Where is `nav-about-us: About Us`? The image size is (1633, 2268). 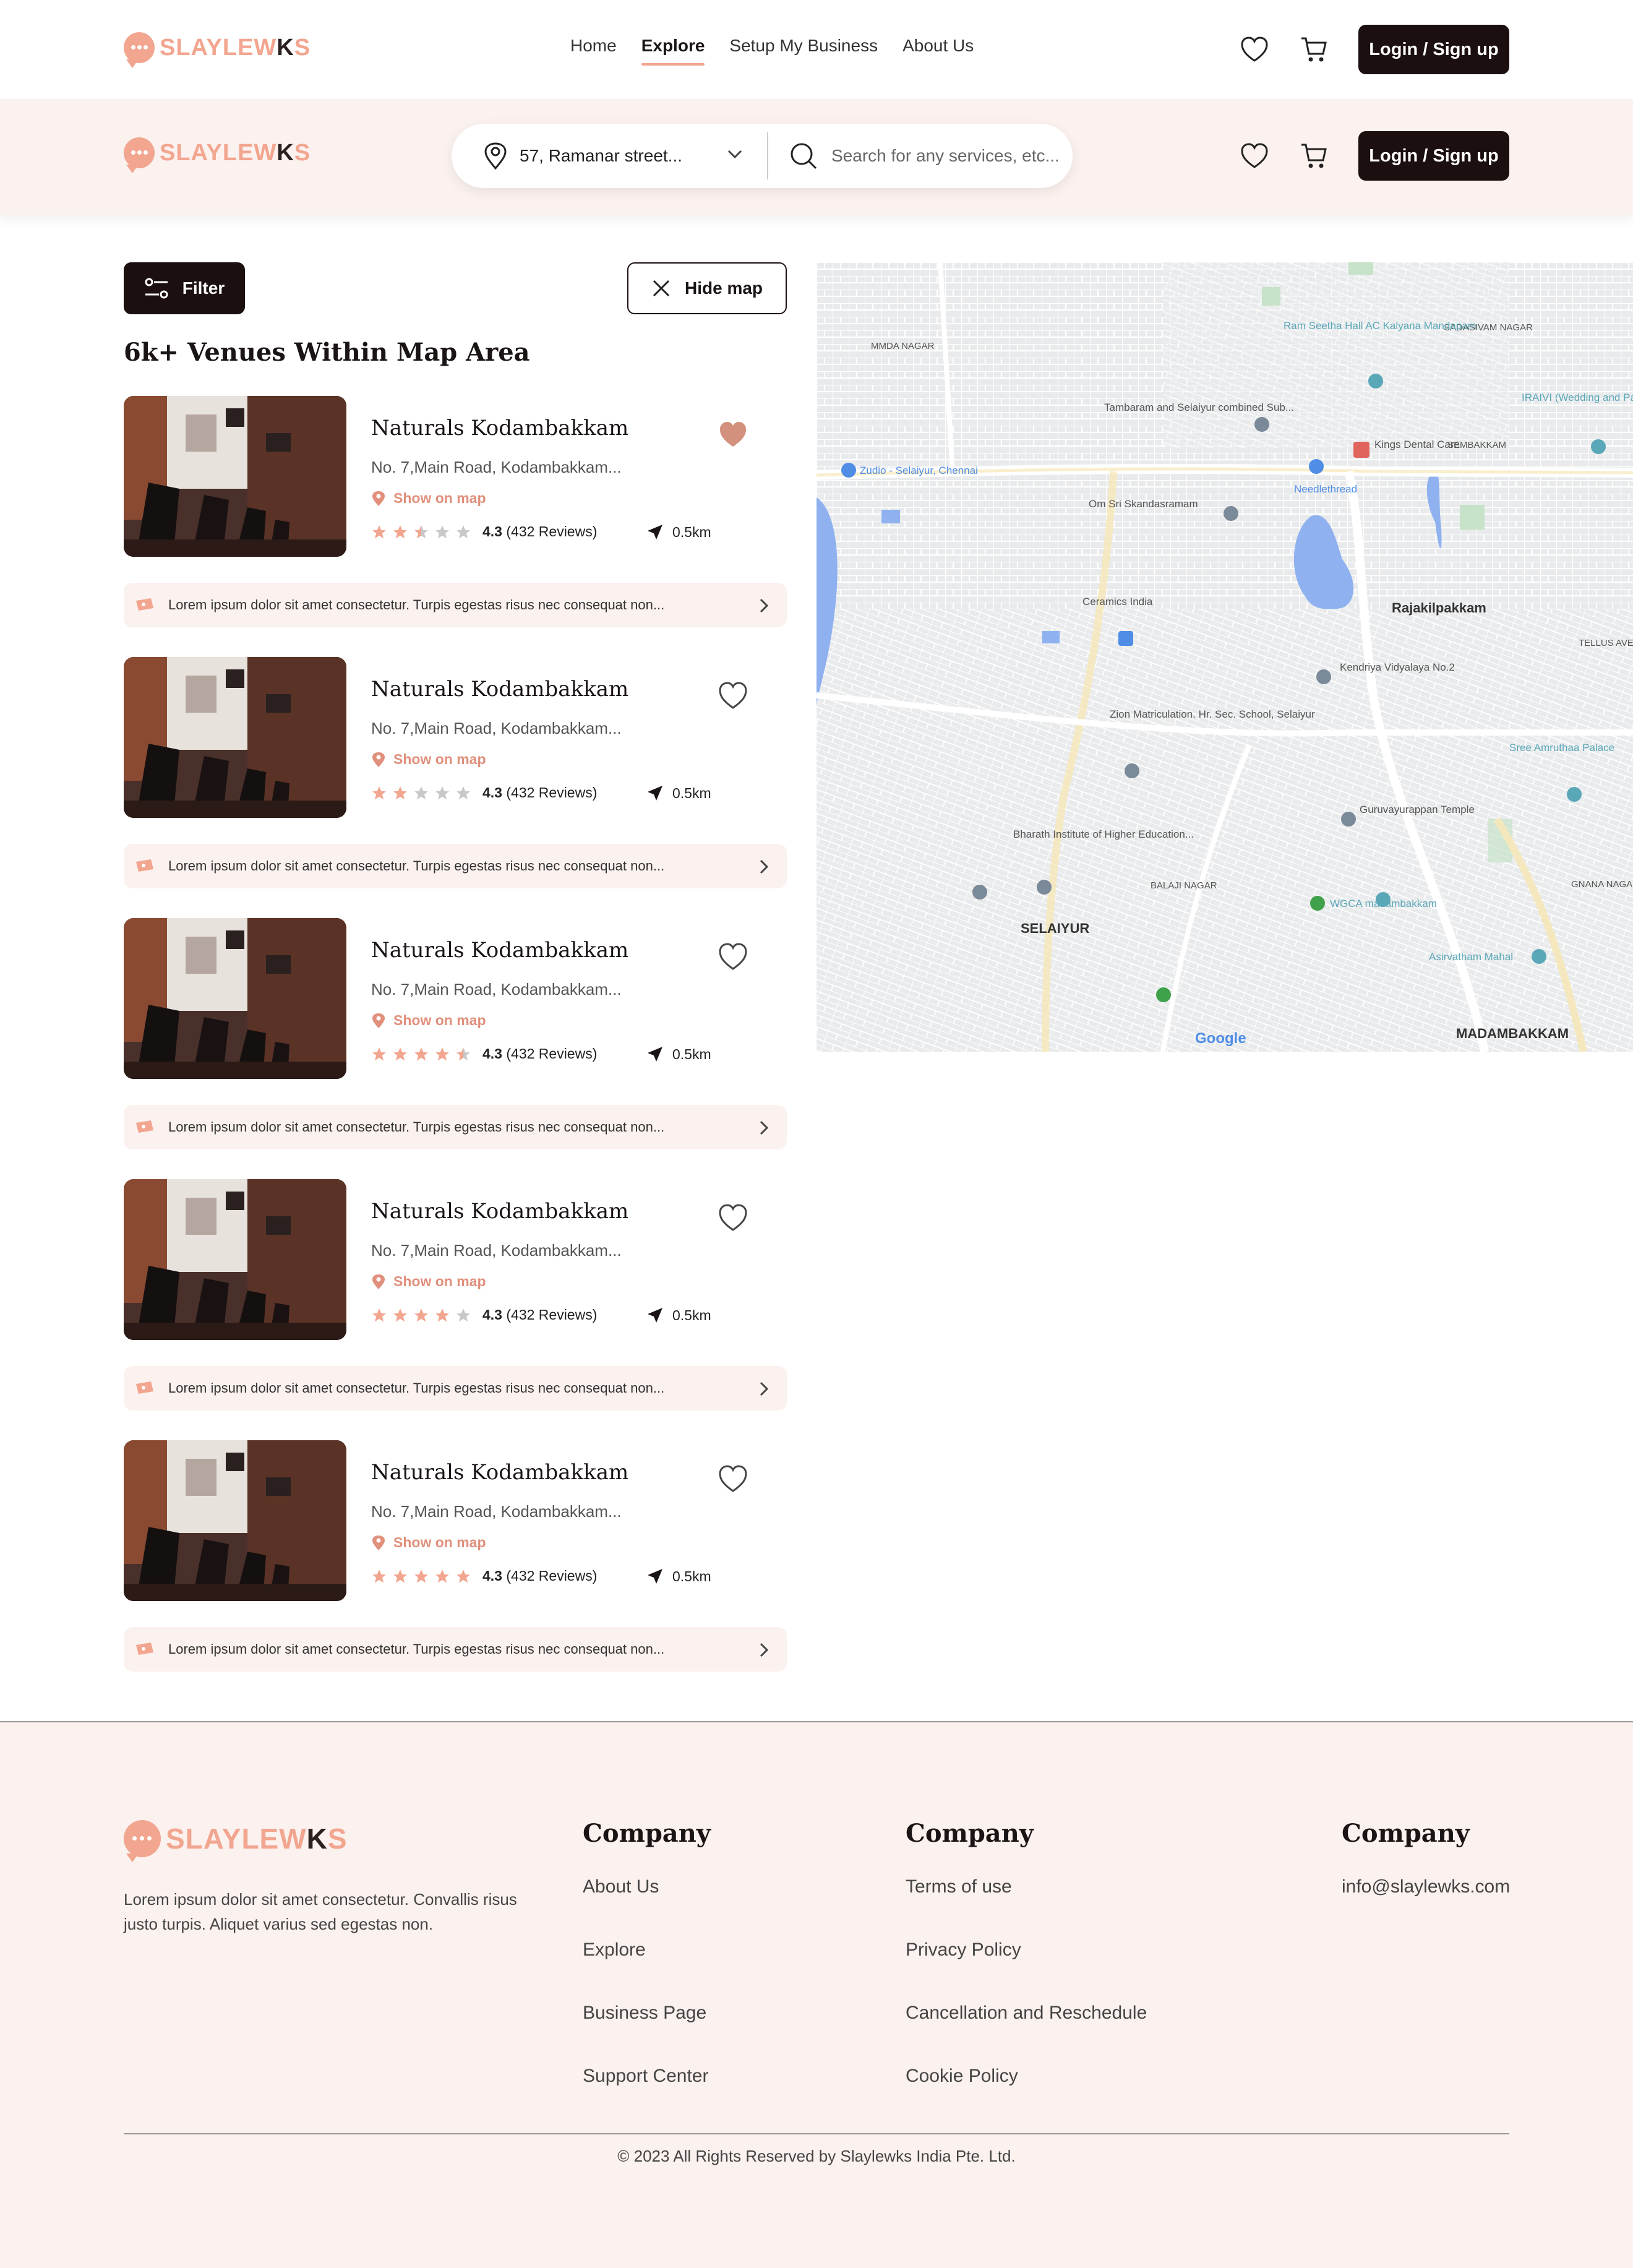 nav-about-us: About Us is located at coordinates (938, 49).